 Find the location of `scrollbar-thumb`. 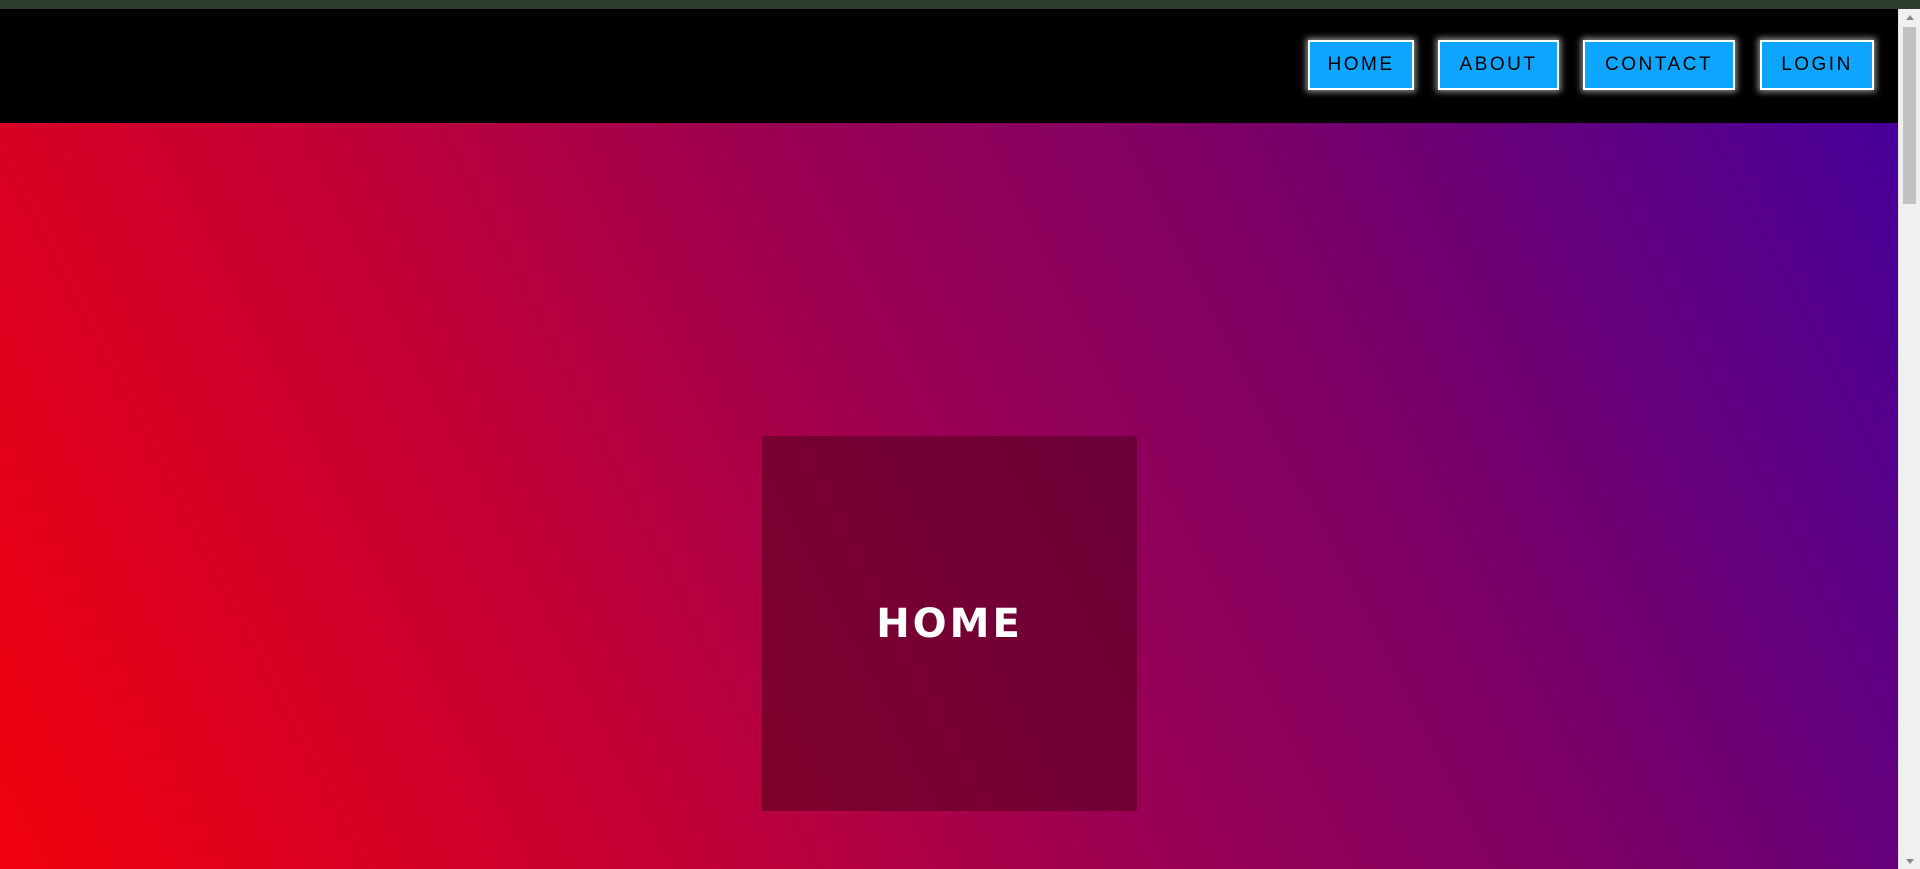

scrollbar-thumb is located at coordinates (1909, 115).